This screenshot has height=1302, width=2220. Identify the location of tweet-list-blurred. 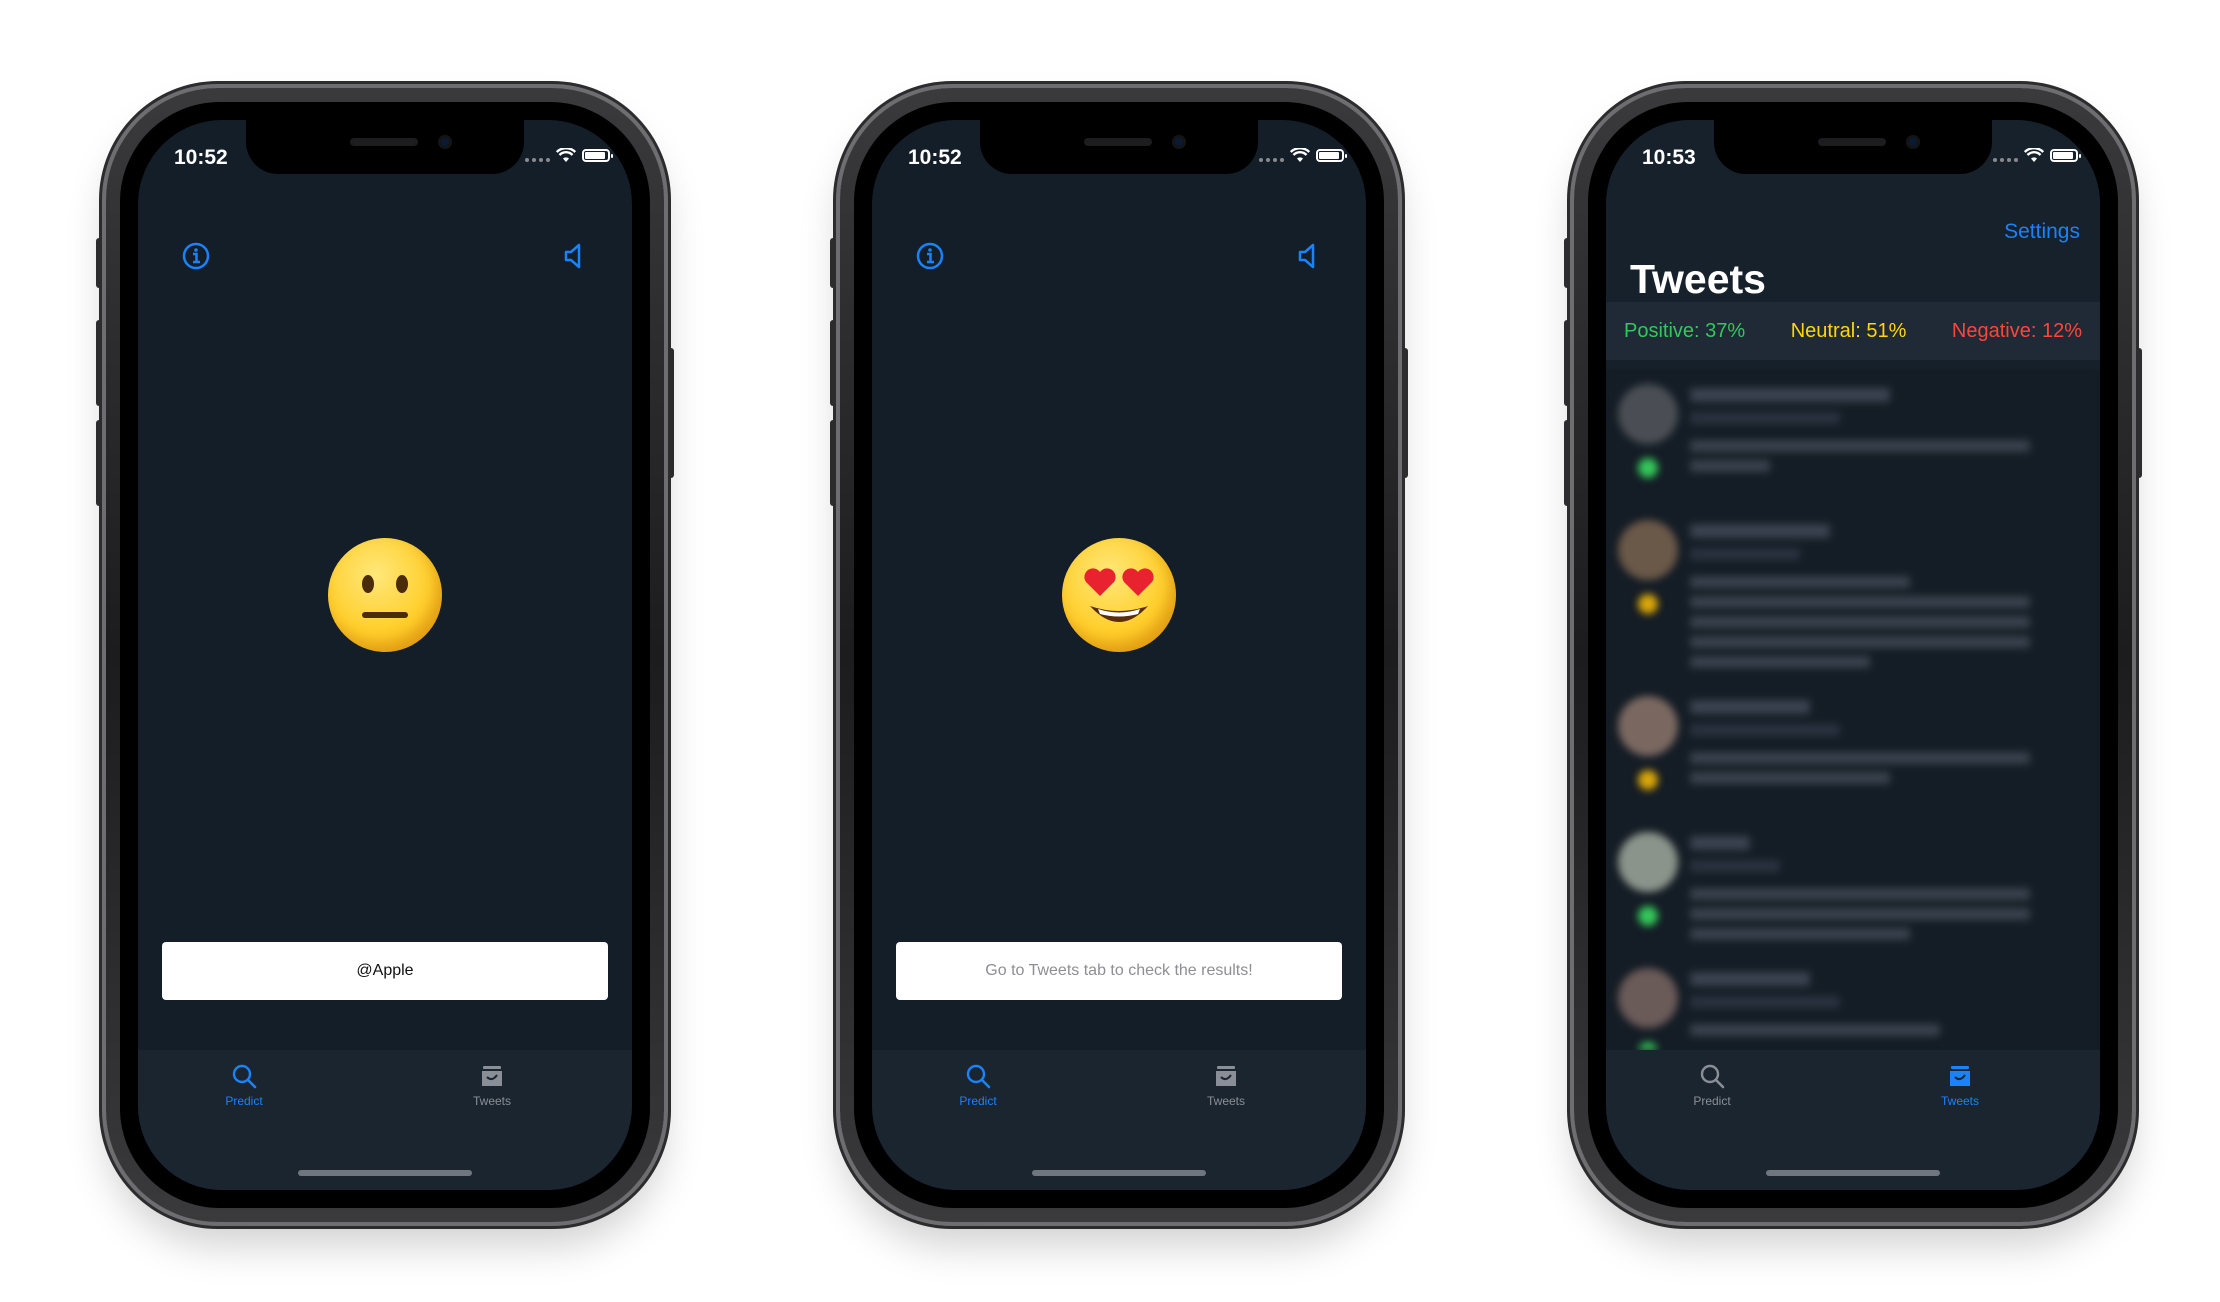
(1853, 710).